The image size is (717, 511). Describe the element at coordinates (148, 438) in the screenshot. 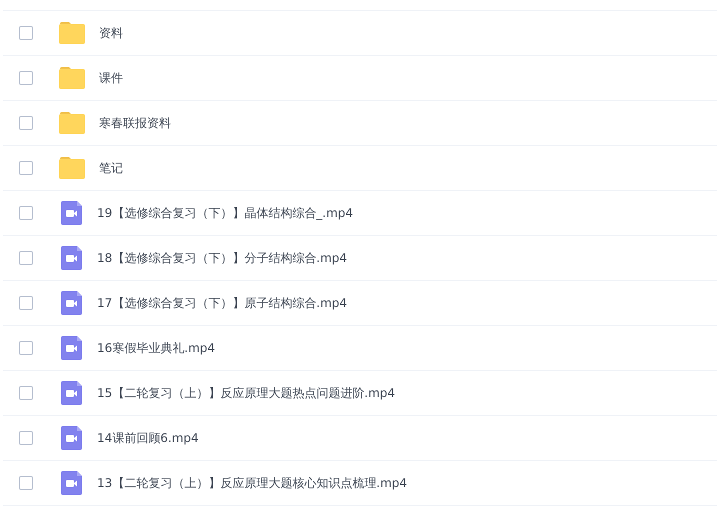

I see `file-name: 14课前回顾6.mp4` at that location.